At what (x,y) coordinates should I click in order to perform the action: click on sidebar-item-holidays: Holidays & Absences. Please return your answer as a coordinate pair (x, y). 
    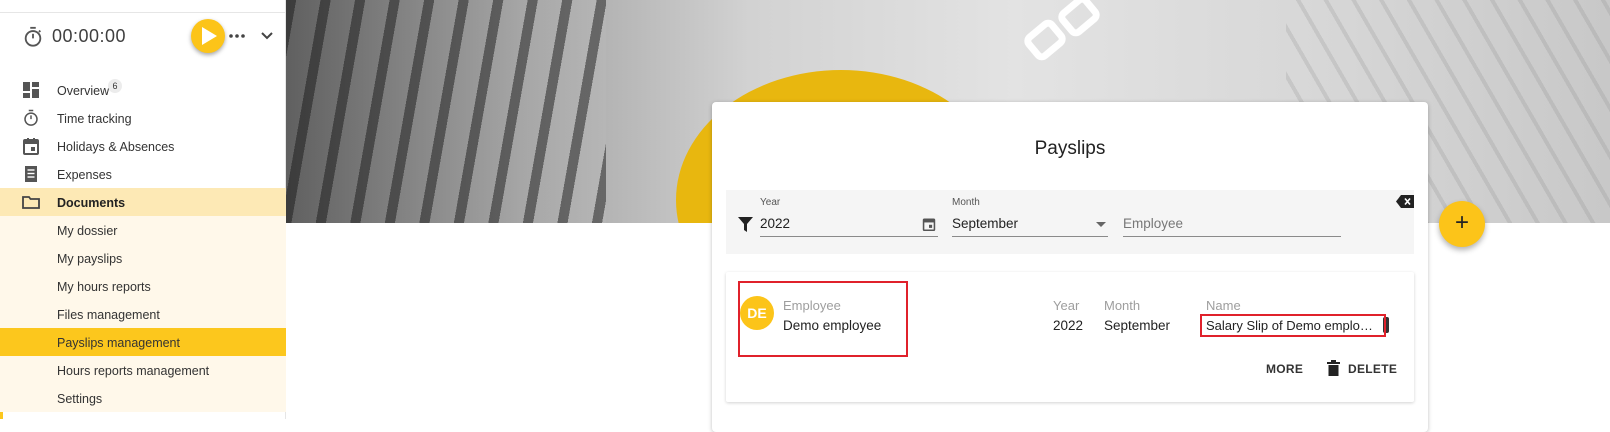
    Looking at the image, I should click on (143, 146).